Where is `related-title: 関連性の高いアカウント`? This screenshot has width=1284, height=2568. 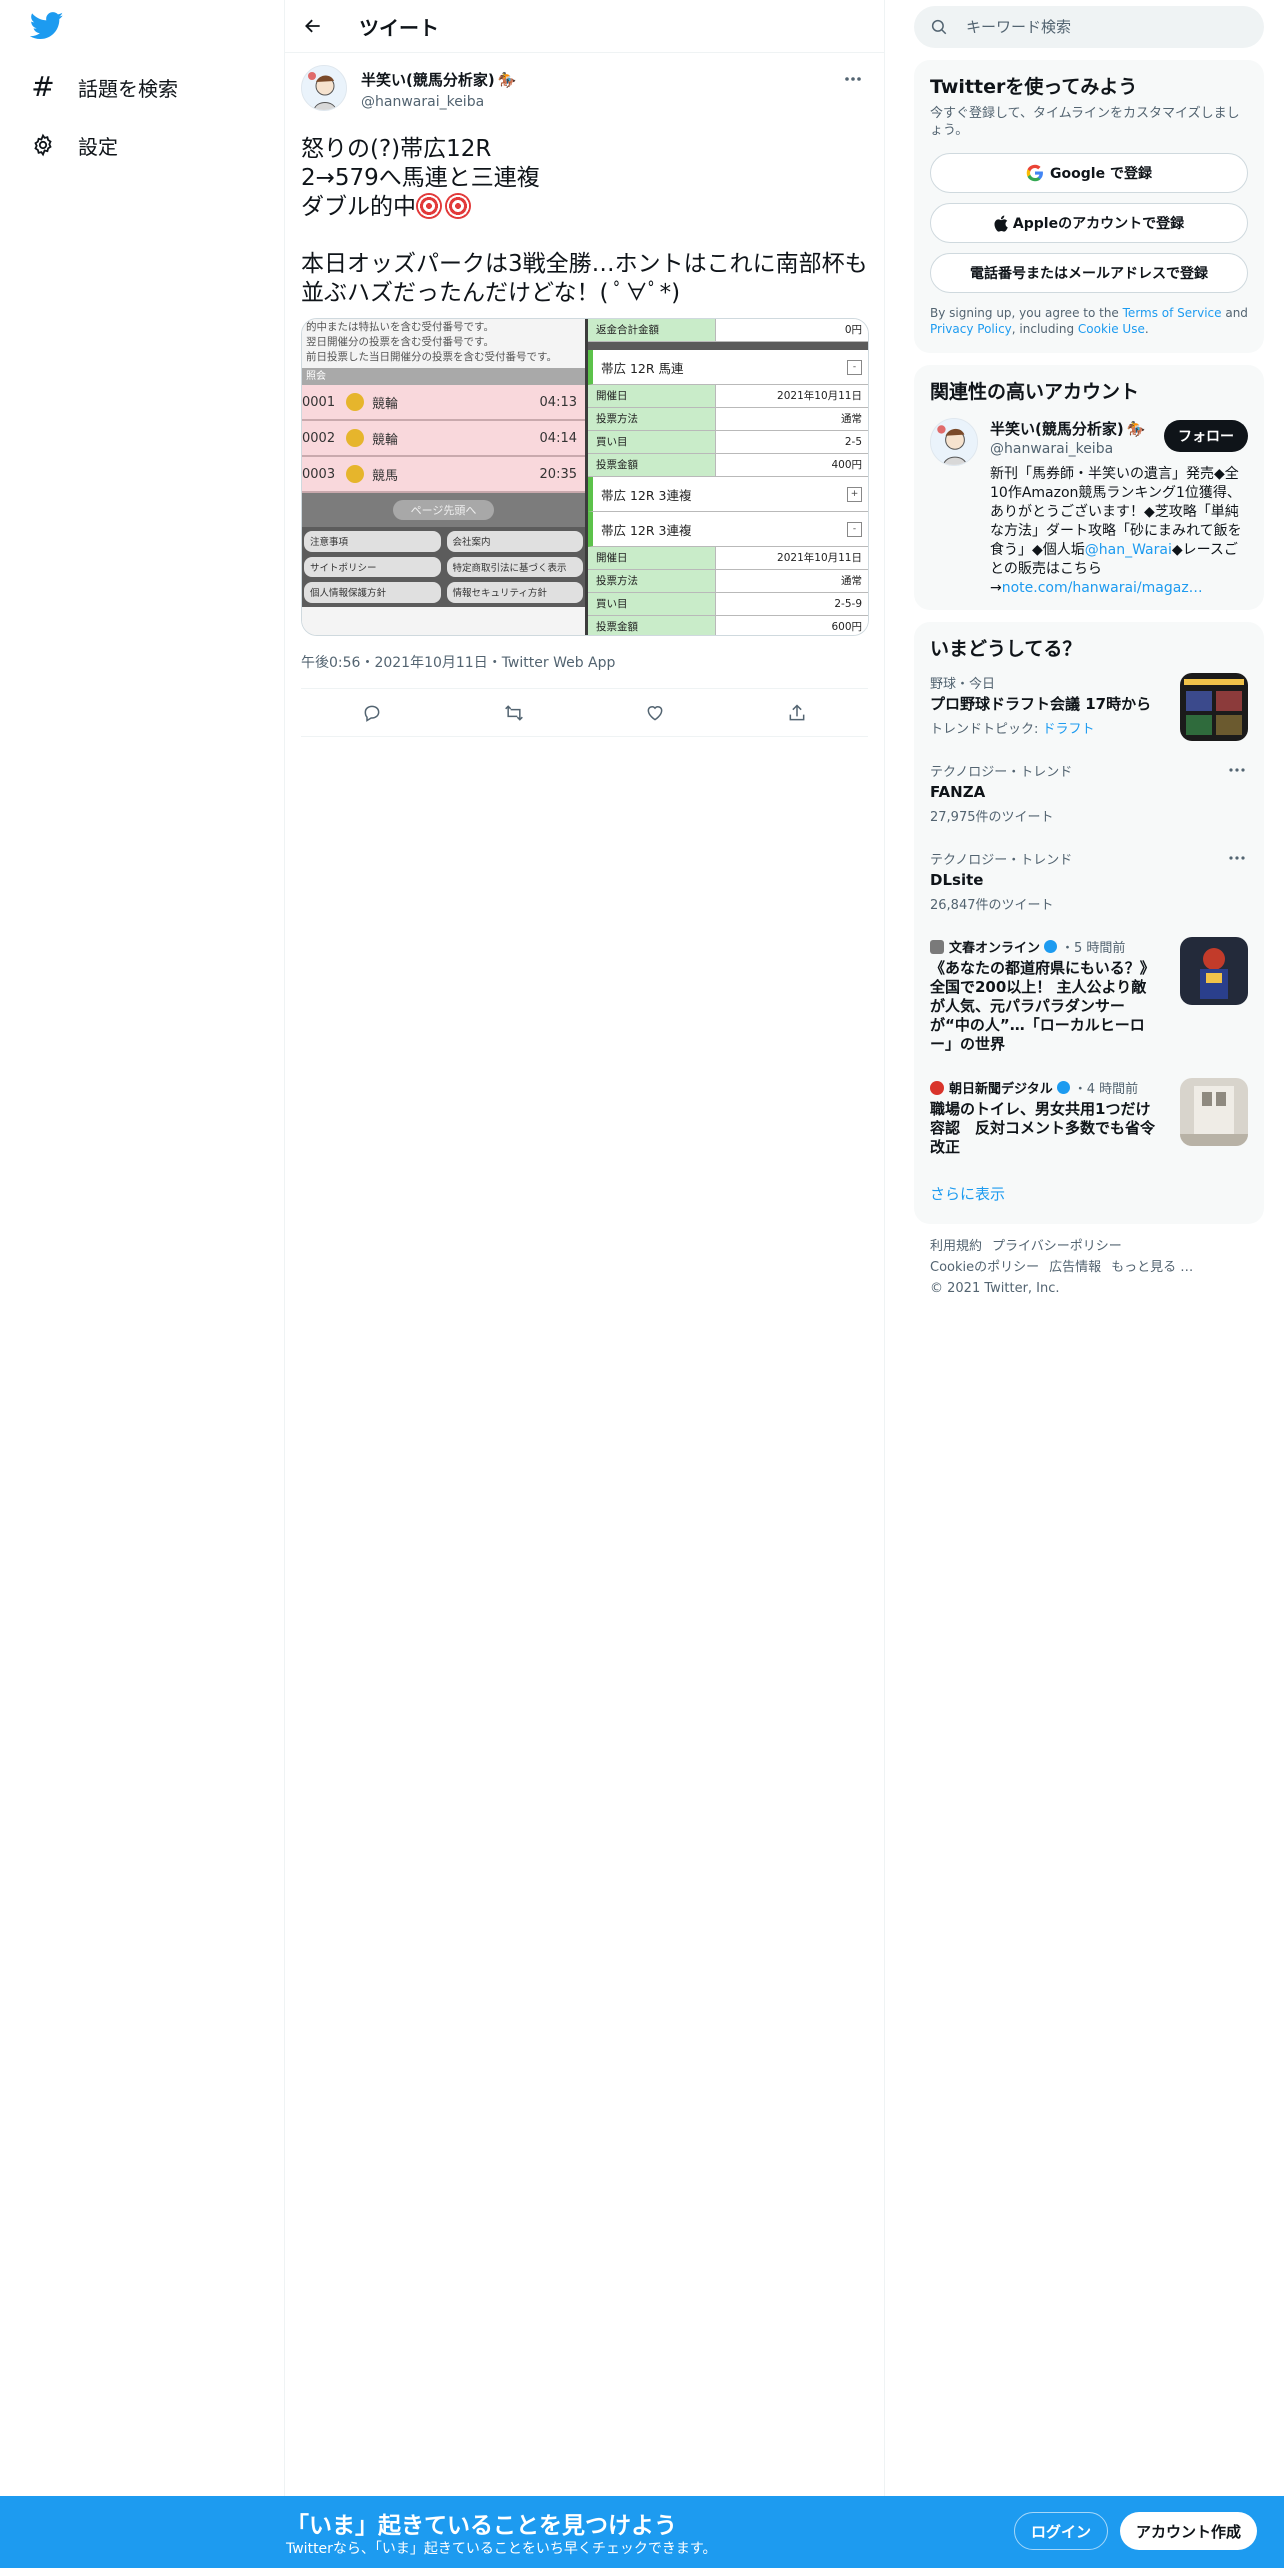
related-title: 関連性の高いアカウント is located at coordinates (1035, 392).